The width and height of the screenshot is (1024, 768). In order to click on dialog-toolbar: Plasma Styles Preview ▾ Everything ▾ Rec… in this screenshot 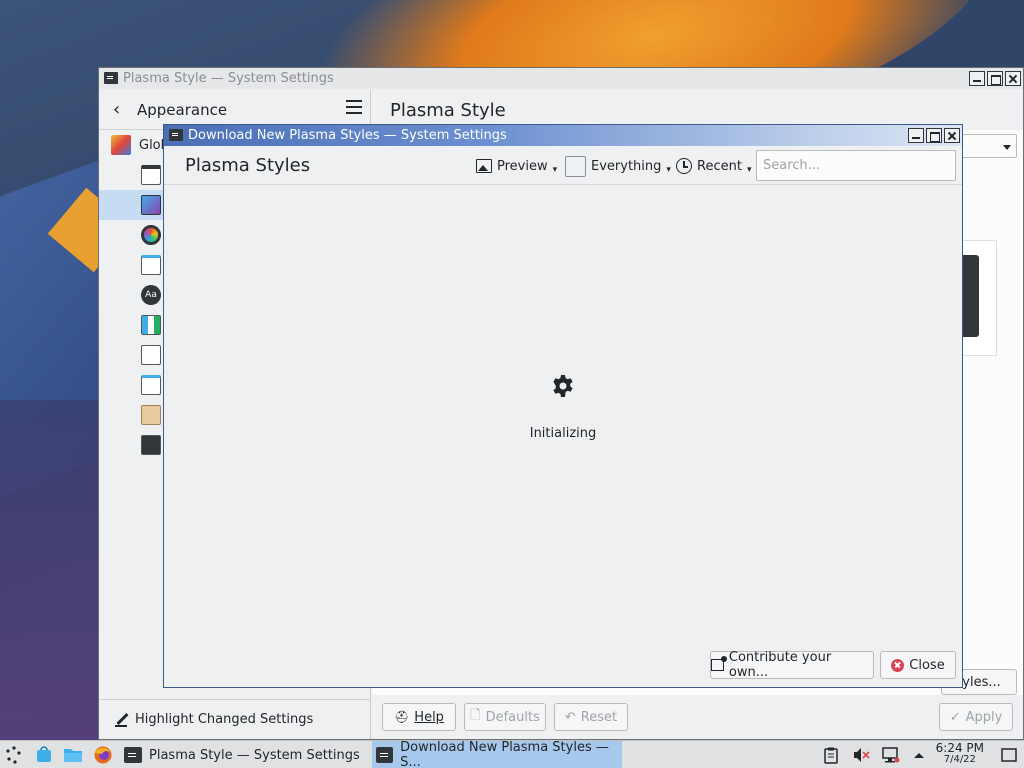, I will do `click(563, 166)`.